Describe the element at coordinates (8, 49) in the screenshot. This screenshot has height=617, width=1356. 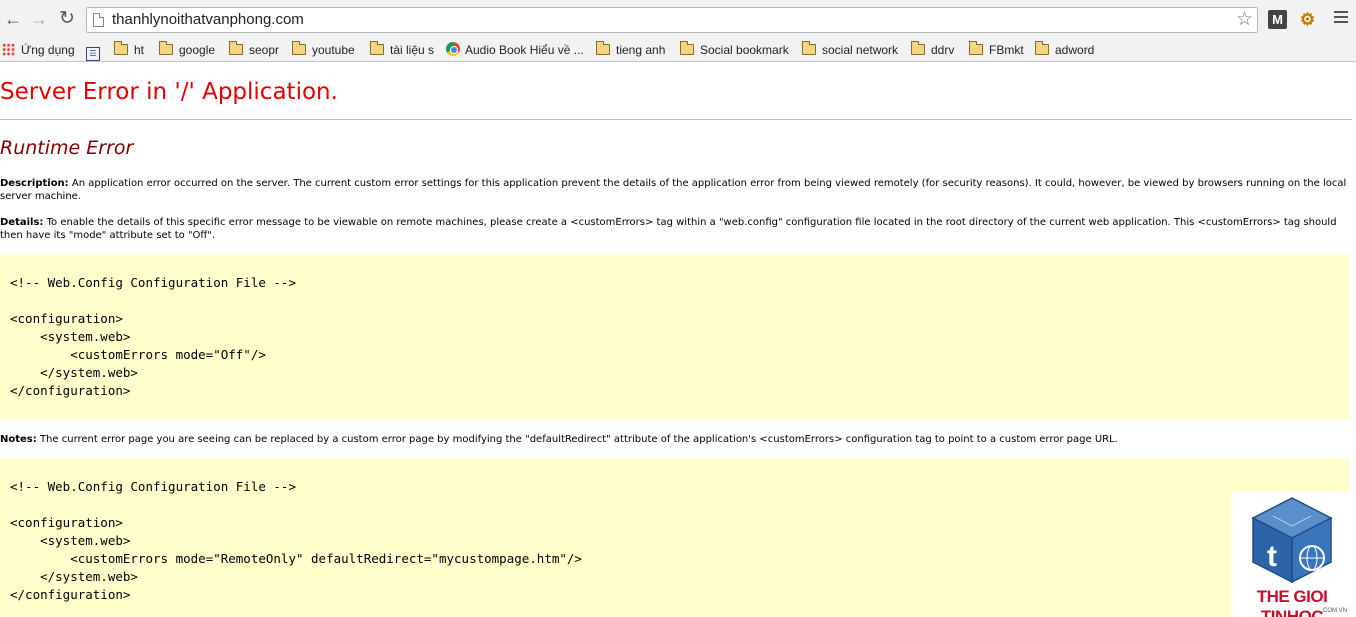
I see `apps-icon` at that location.